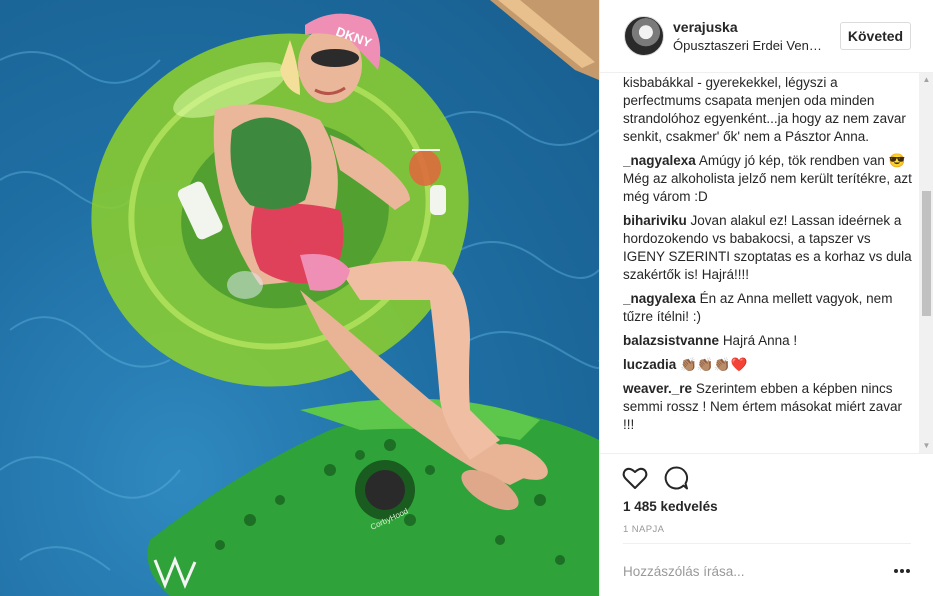 The width and height of the screenshot is (933, 596). I want to click on comment-text: Hajrá Anna !, so click(760, 340).